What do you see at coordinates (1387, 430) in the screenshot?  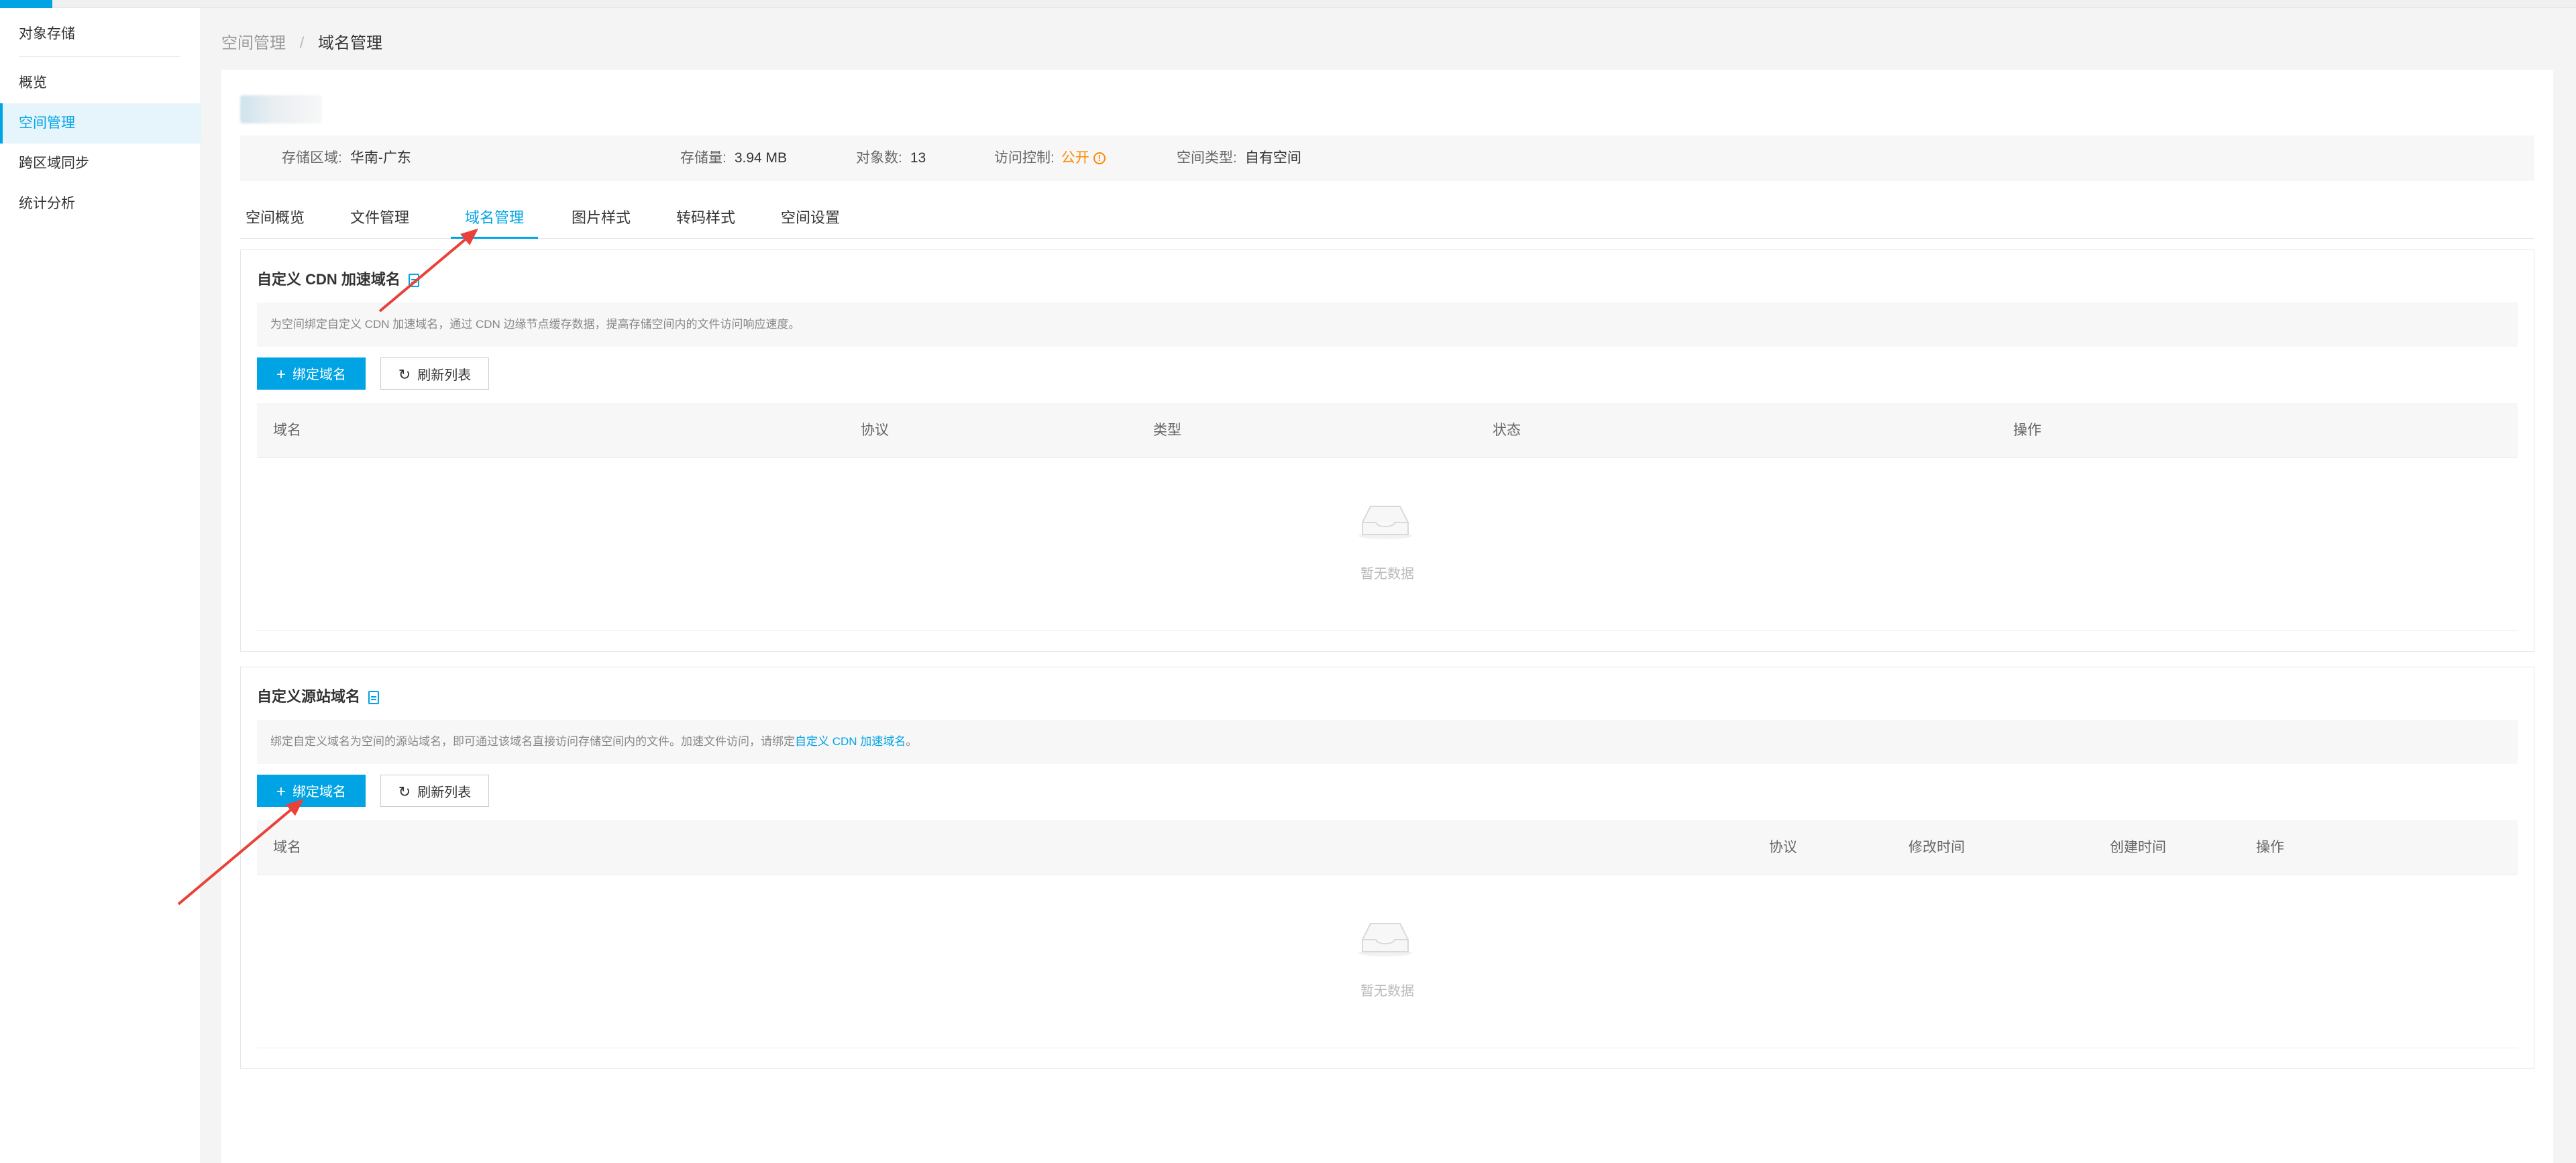 I see `cdn-table-header: 域名 协议 类型 状态 操作` at bounding box center [1387, 430].